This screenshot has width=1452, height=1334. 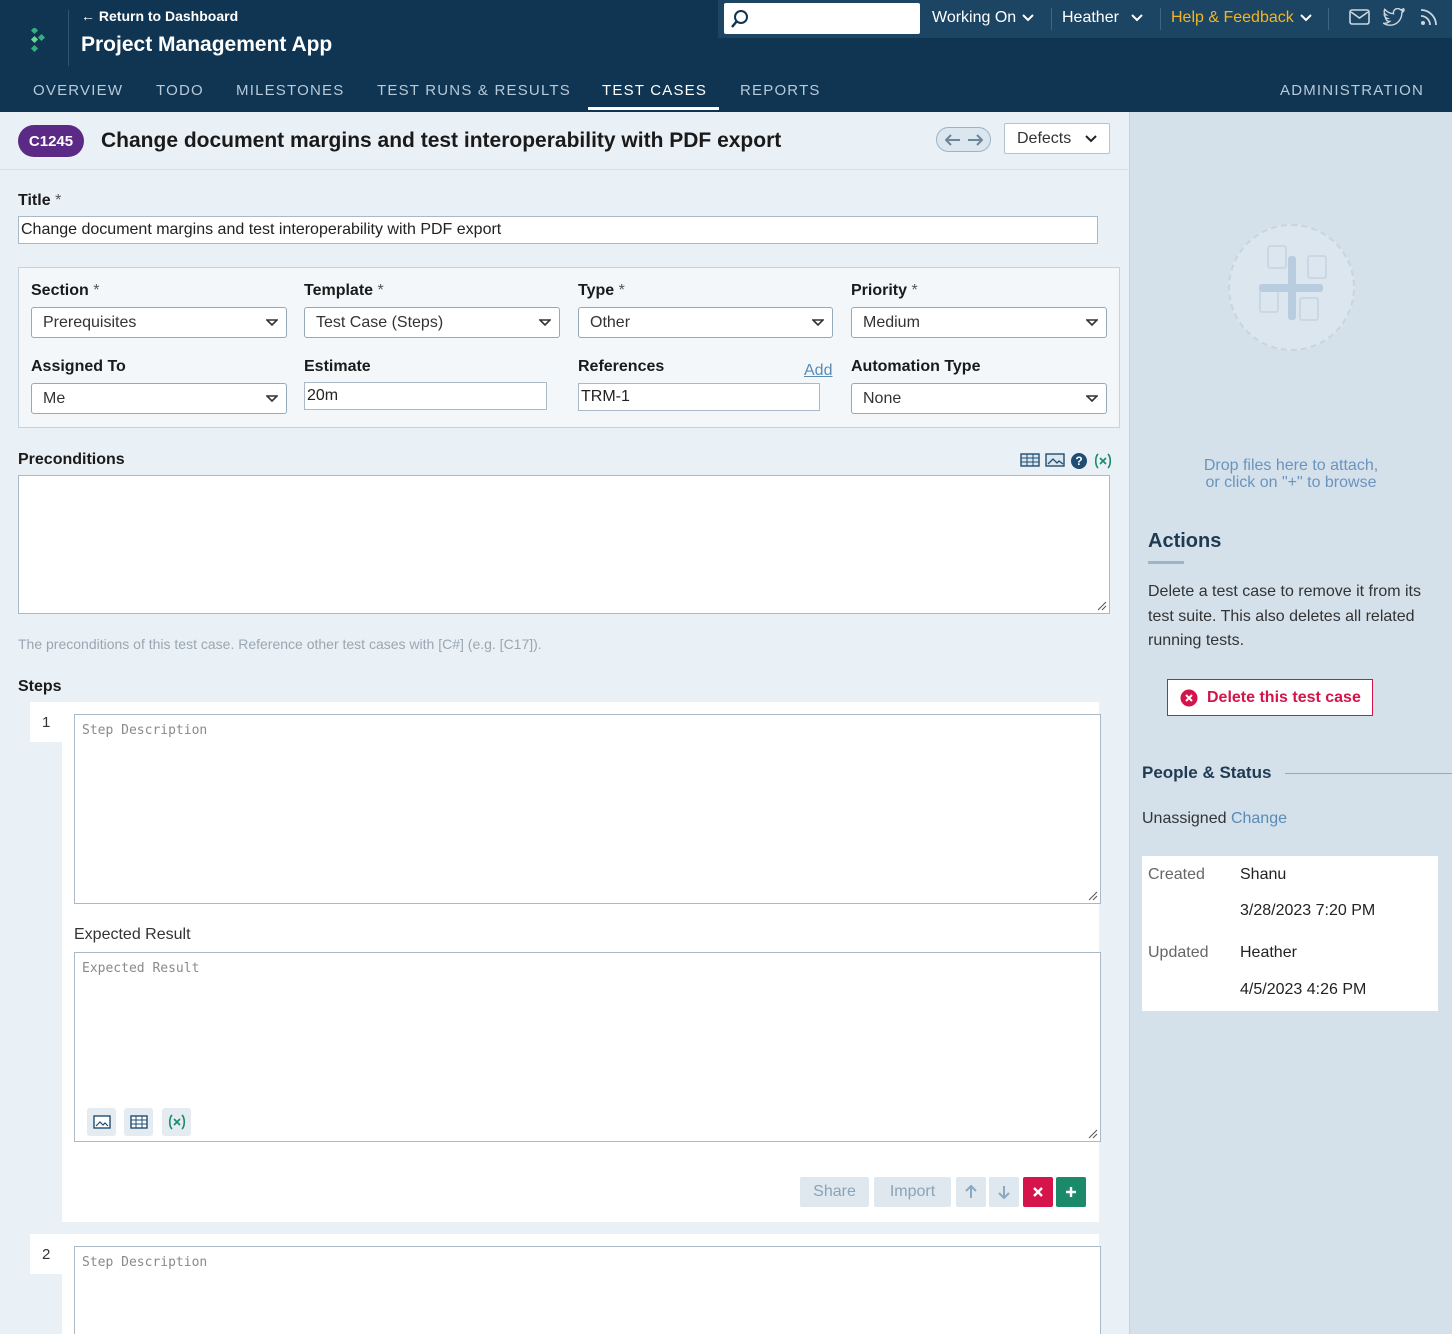 I want to click on variable-icon, so click(x=1103, y=461).